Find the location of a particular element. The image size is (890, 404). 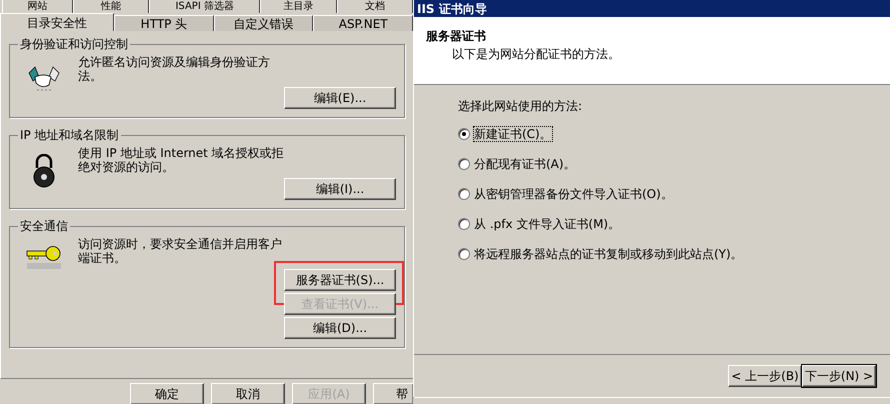

dialog-button: 确定 is located at coordinates (167, 393).